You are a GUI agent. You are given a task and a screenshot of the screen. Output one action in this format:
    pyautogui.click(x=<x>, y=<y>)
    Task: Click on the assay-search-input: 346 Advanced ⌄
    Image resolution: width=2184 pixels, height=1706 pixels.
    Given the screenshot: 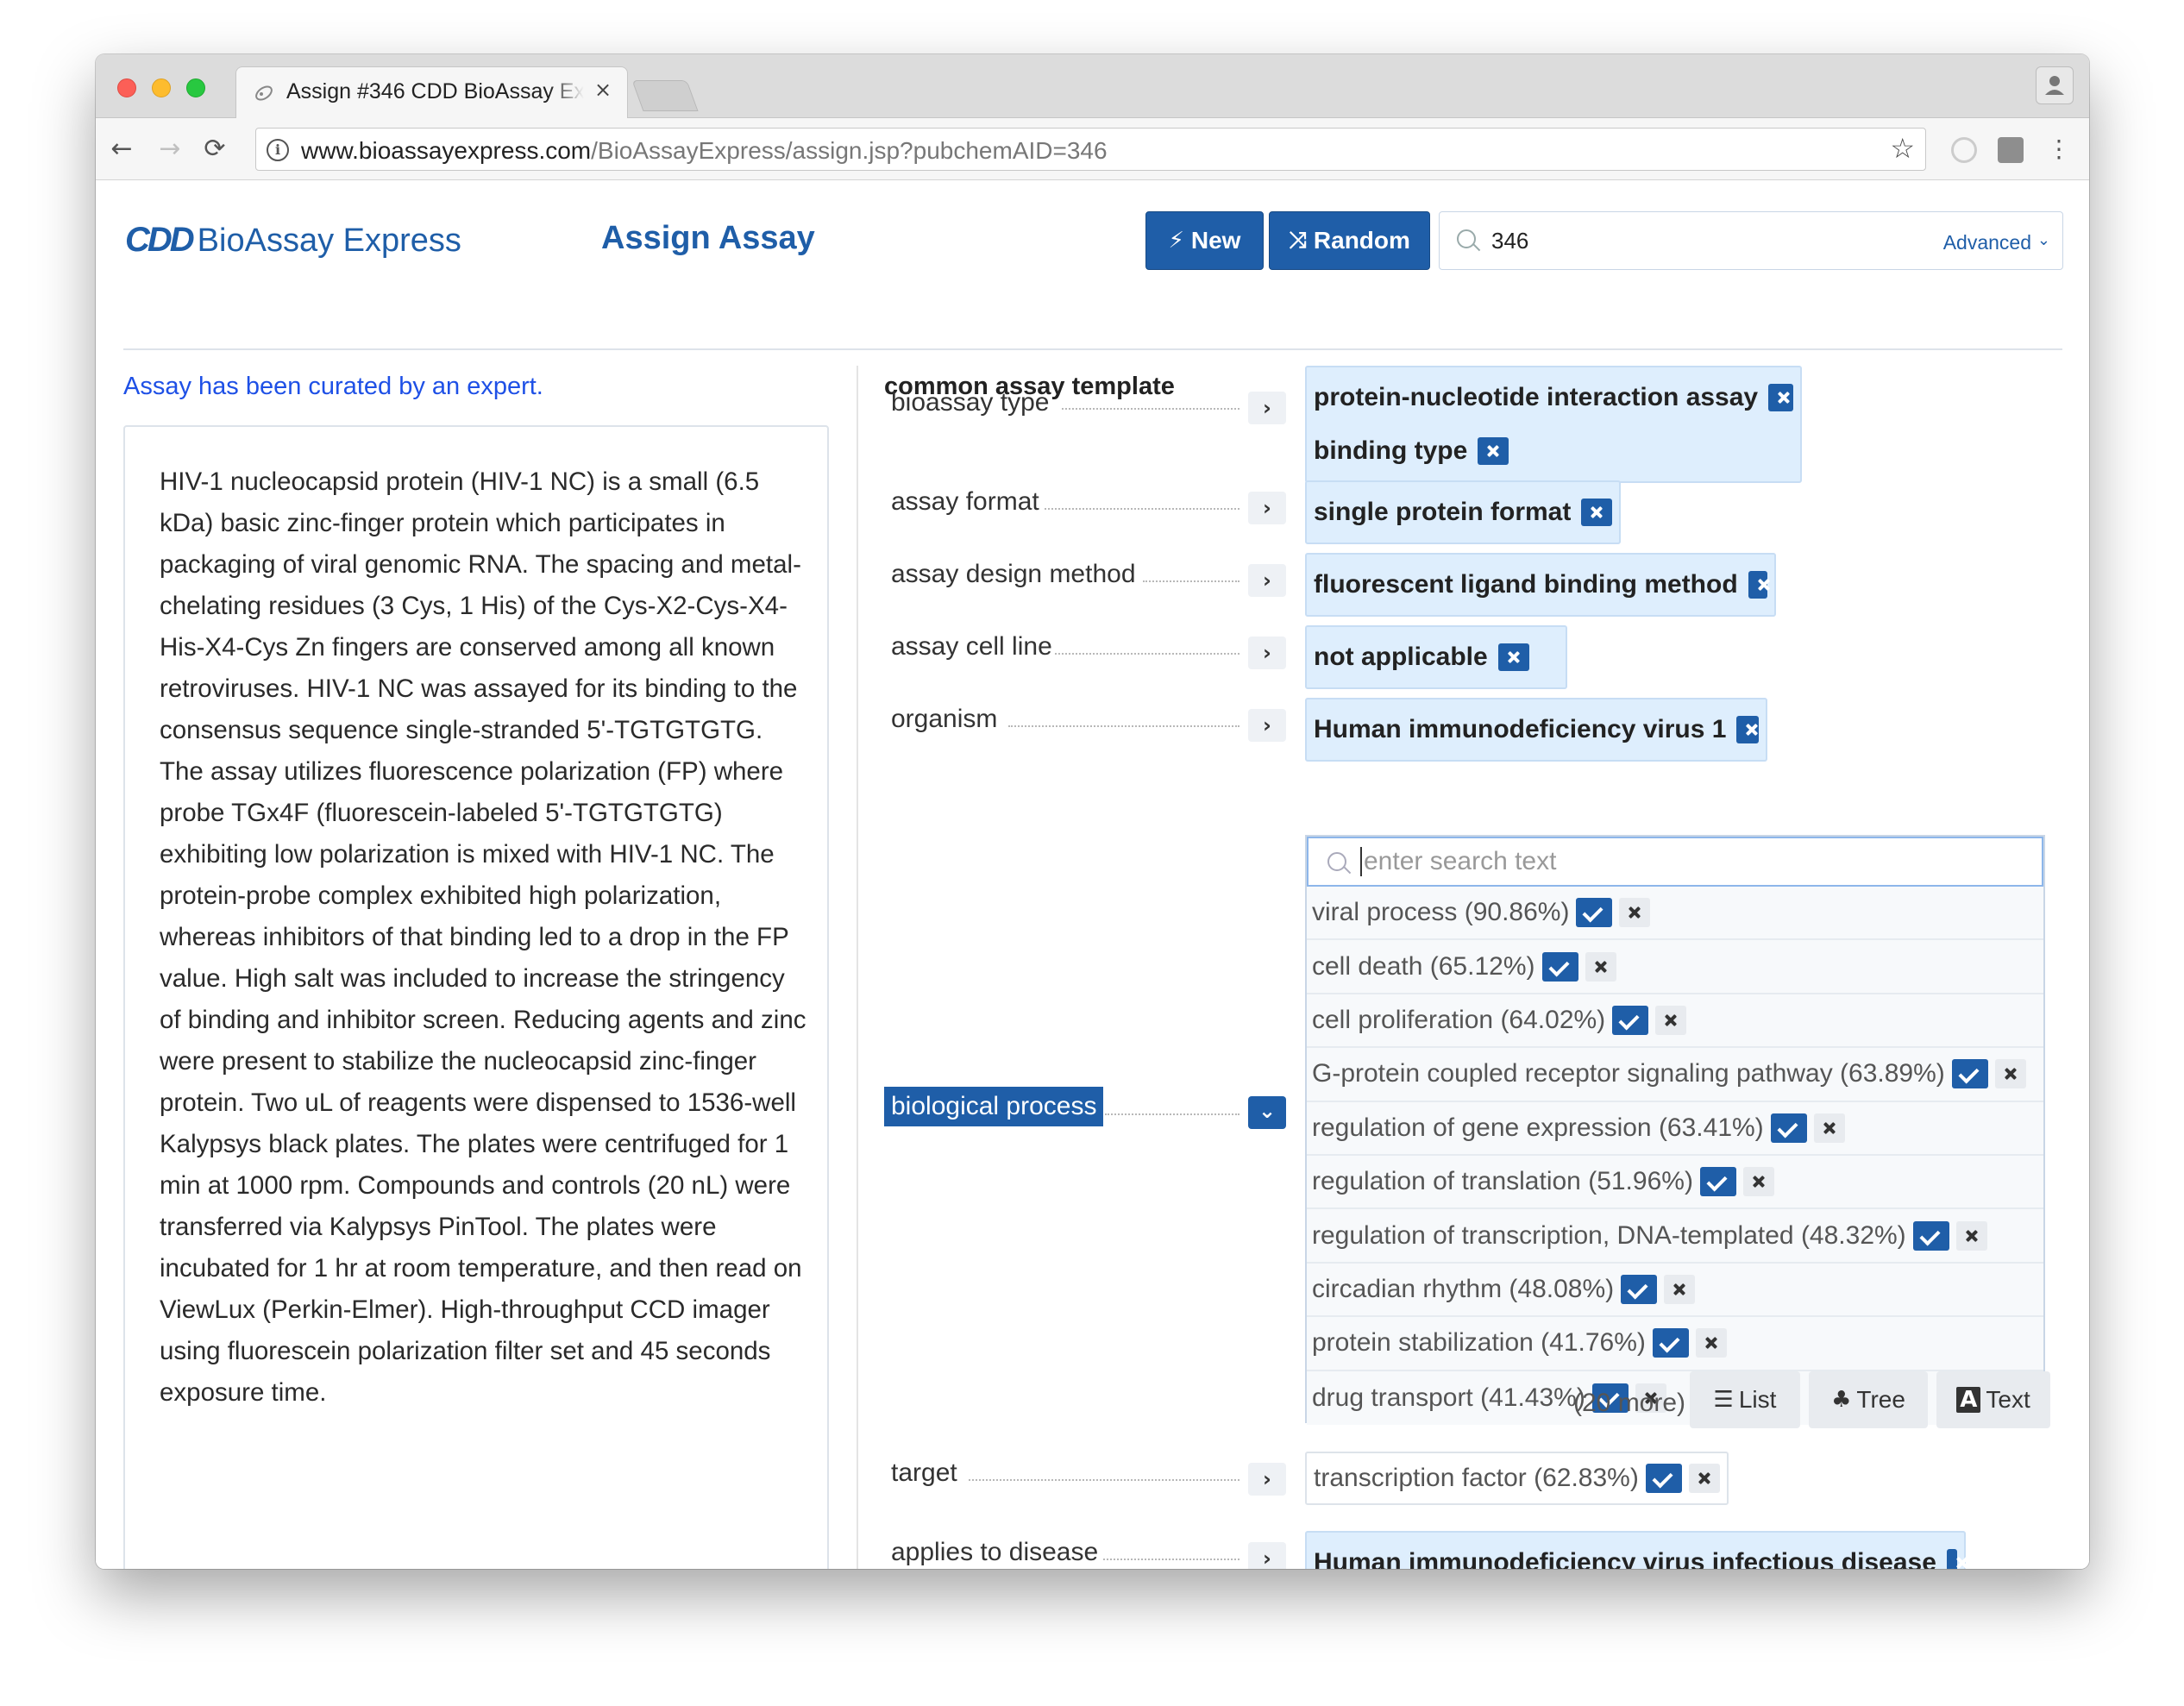 What is the action you would take?
    pyautogui.click(x=1751, y=240)
    